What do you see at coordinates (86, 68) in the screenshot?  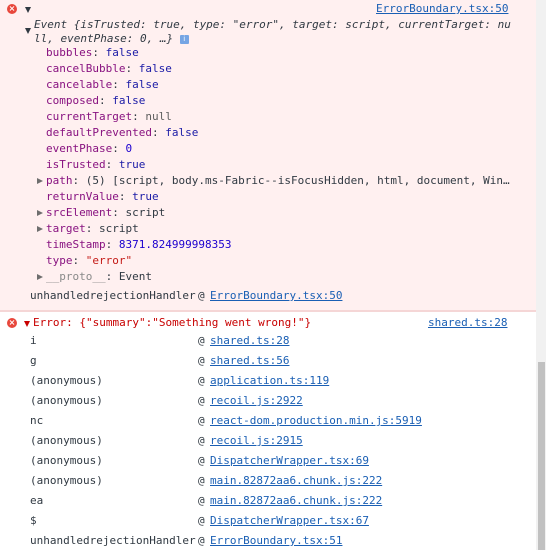 I see `property-key: cancelBubble` at bounding box center [86, 68].